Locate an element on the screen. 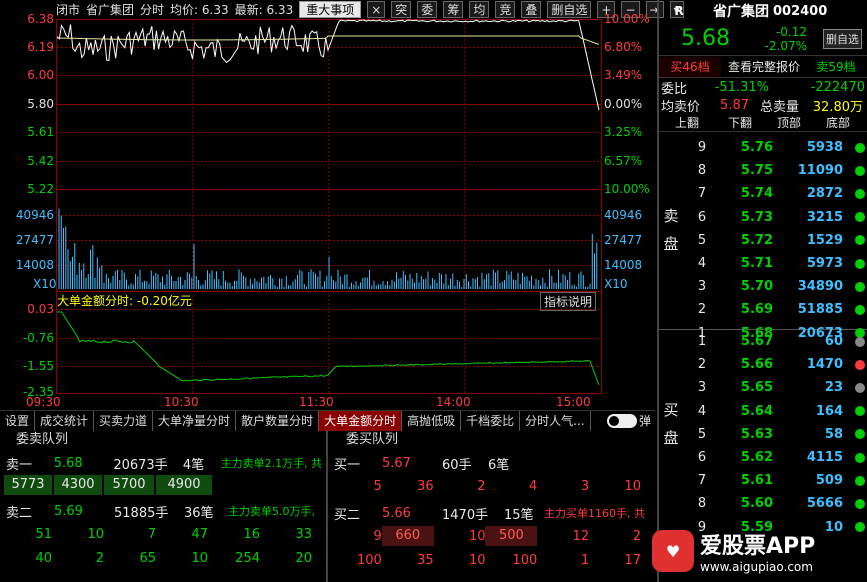 The image size is (867, 582). level-index: 7 is located at coordinates (702, 481).